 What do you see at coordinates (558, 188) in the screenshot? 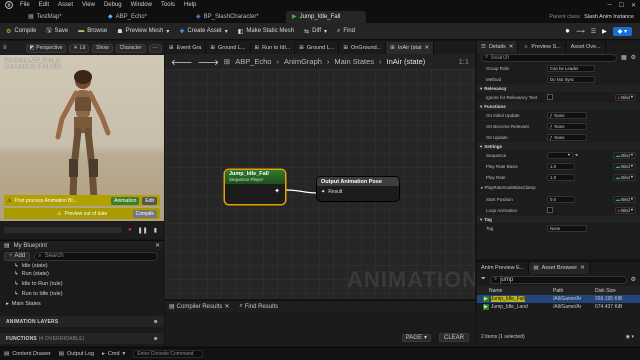
I see `details-row-play-rate-scale-bias-clamp: ▸ PlayRateScaleBiasClamp` at bounding box center [558, 188].